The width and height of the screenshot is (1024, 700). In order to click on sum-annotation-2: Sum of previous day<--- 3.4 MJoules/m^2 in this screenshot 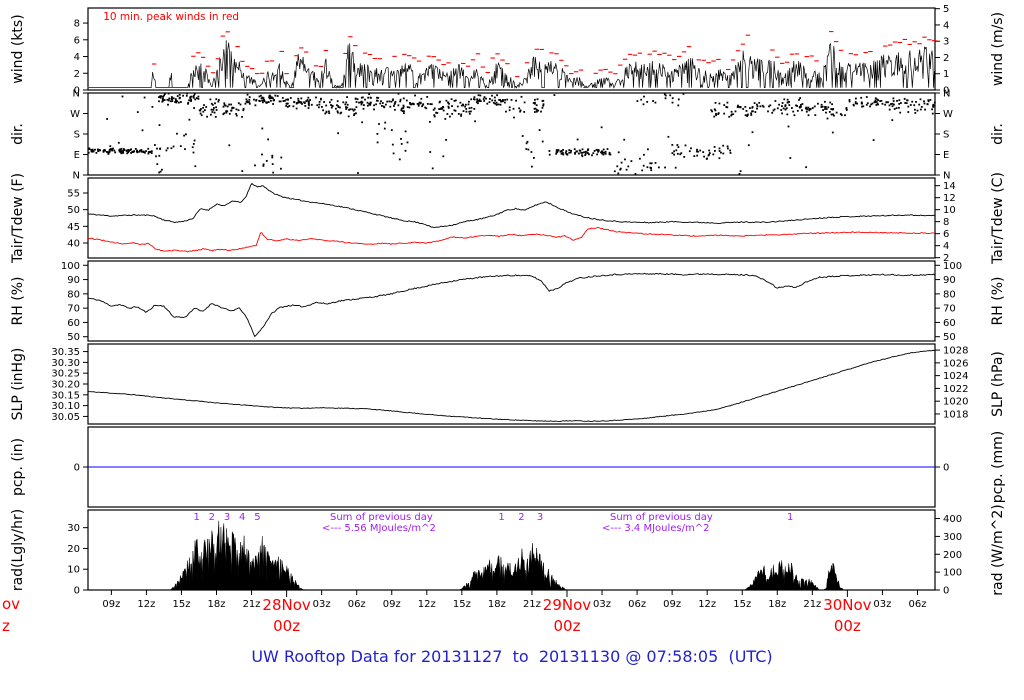, I will do `click(657, 523)`.